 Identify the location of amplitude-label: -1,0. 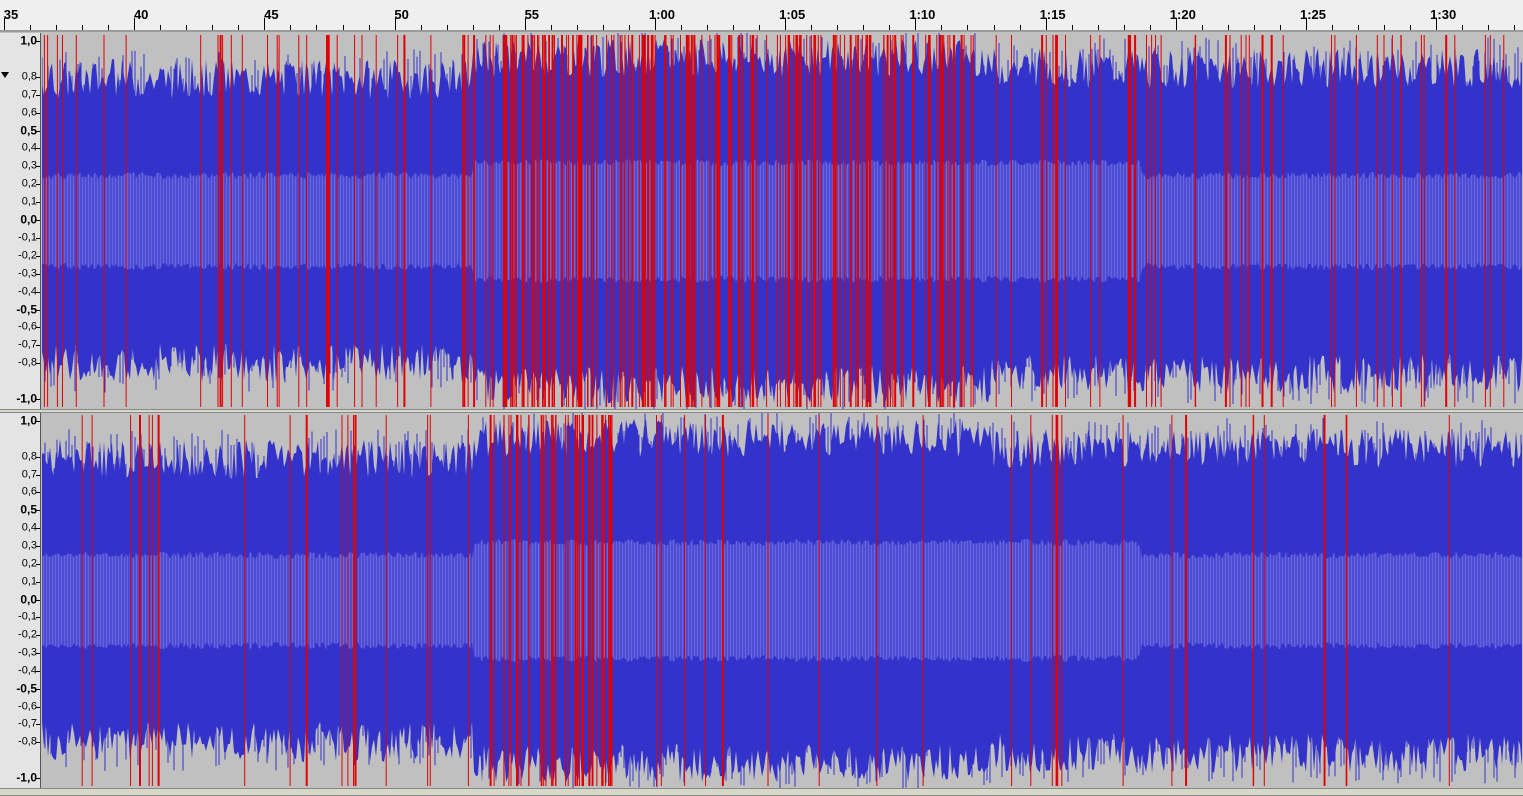
(26, 777).